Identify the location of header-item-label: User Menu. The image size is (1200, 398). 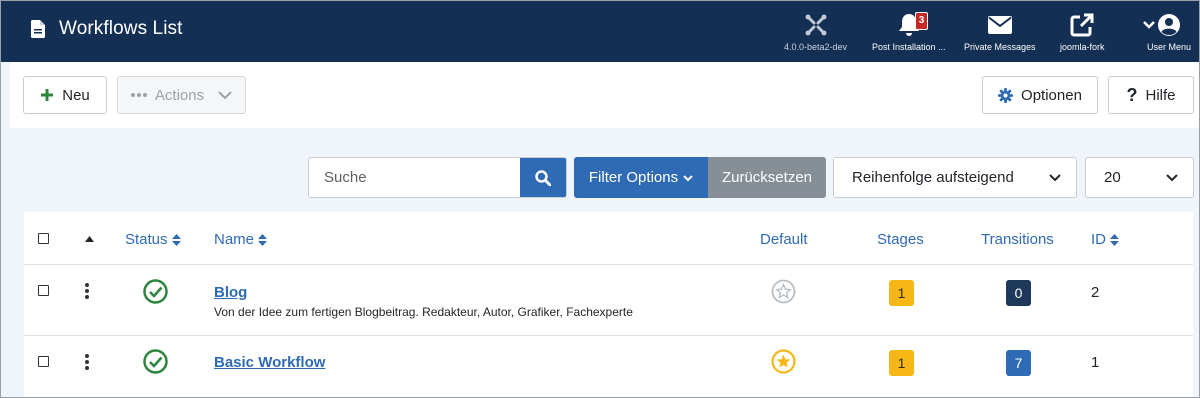
(1169, 47).